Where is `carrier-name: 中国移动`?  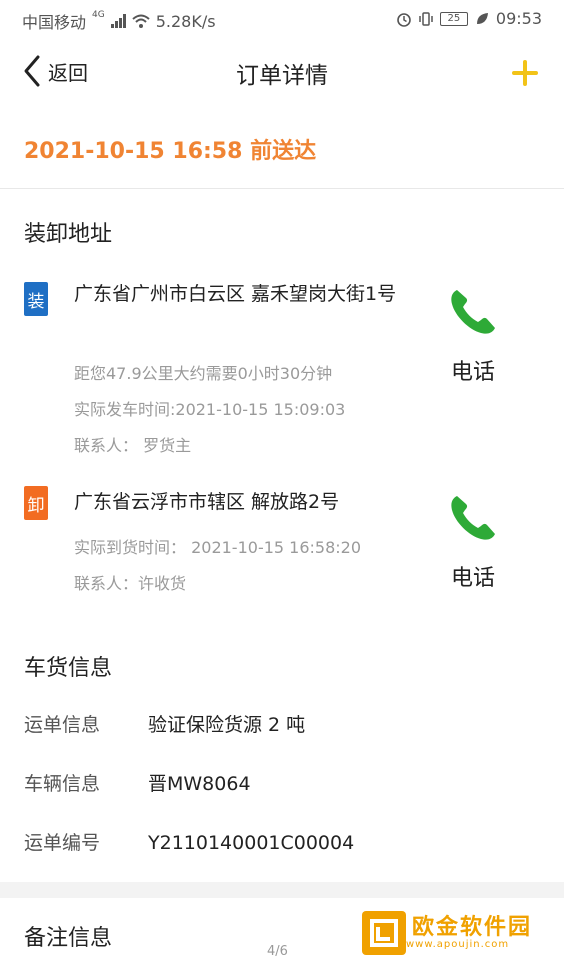 carrier-name: 中国移动 is located at coordinates (54, 22).